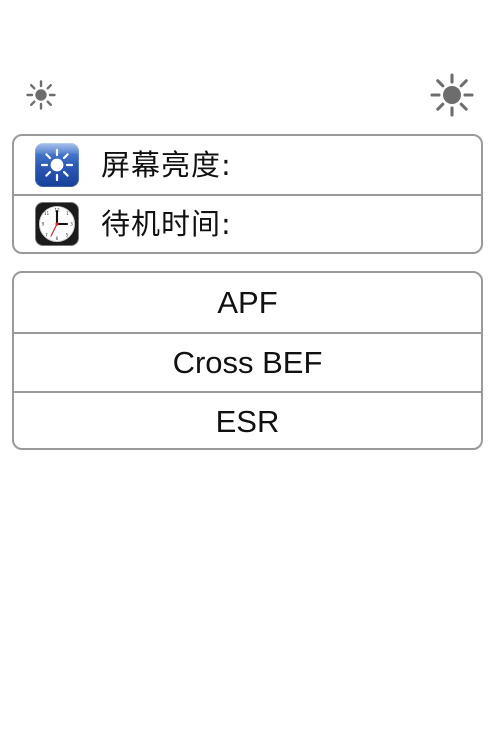 Image resolution: width=500 pixels, height=750 pixels. I want to click on brightness-setting-row: 屏幕亮度:, so click(247, 165).